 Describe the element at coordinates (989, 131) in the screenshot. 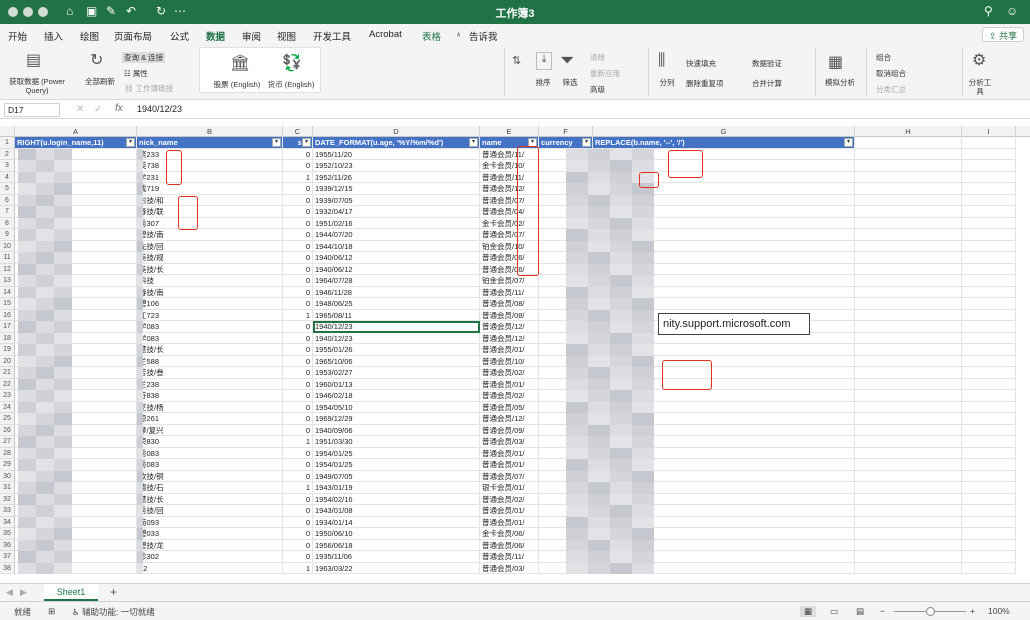

I see `column-header-i: I` at that location.